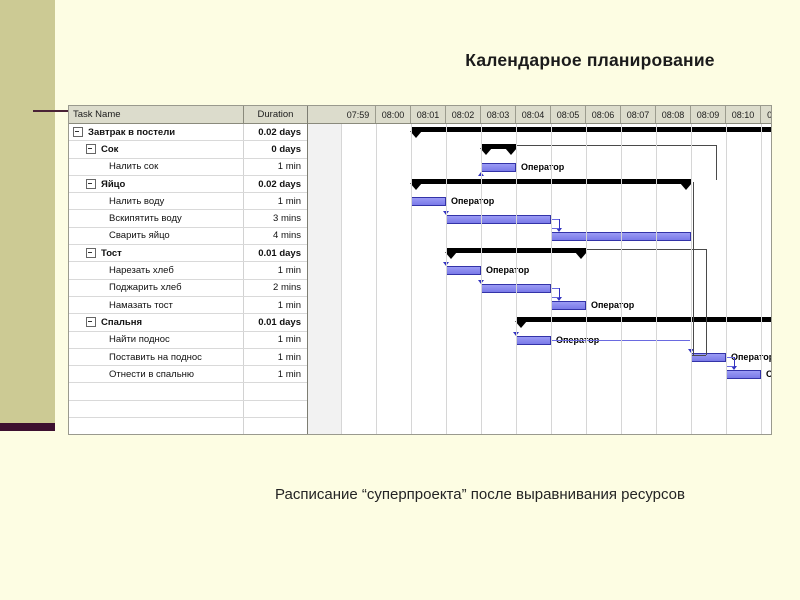 The width and height of the screenshot is (800, 600). I want to click on table-row: Найти поднос 1 min, so click(188, 340).